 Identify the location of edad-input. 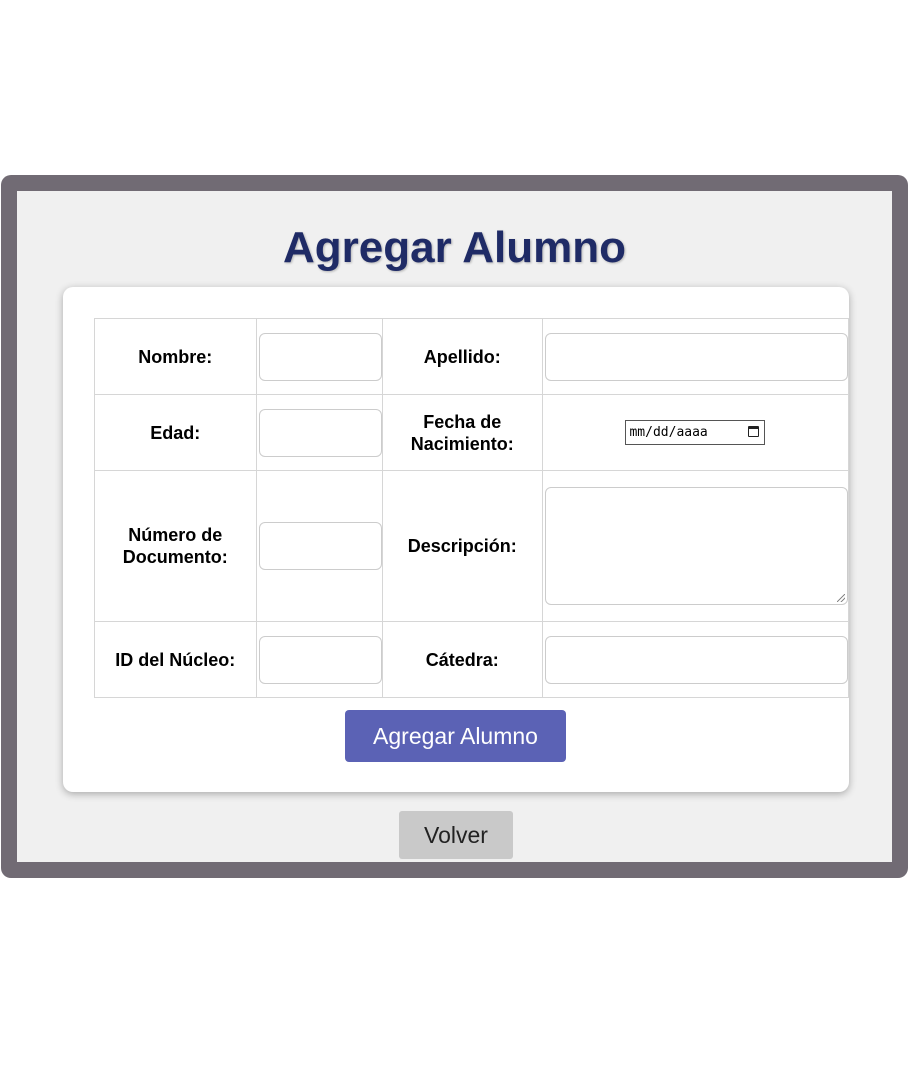
(320, 432).